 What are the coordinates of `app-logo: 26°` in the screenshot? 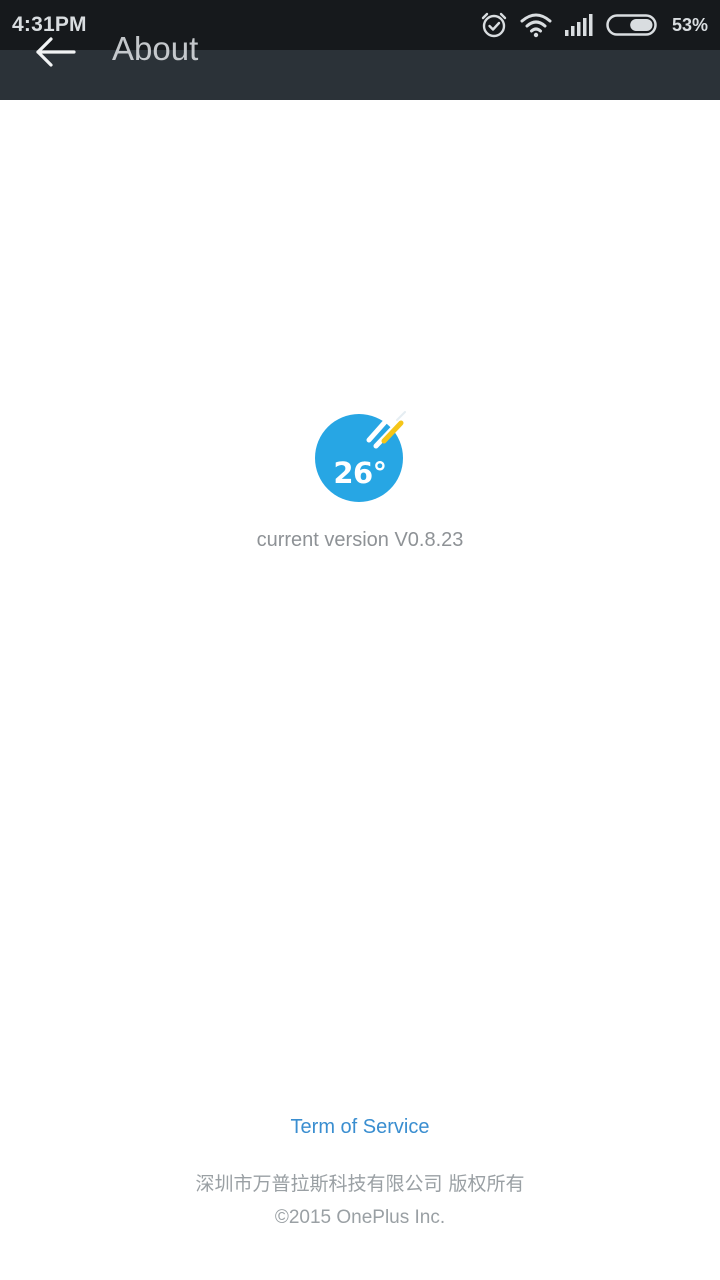 It's located at (360, 455).